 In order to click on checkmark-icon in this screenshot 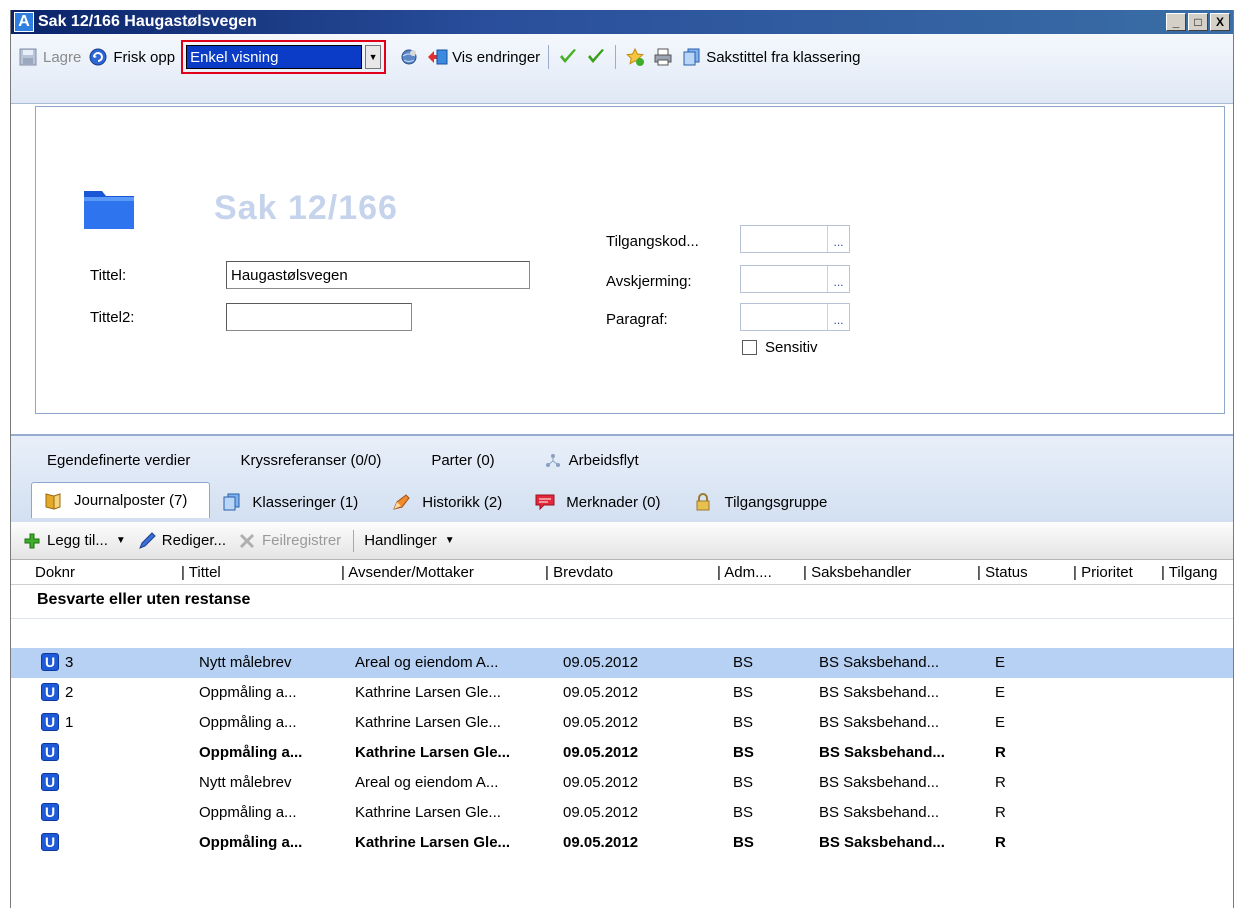, I will do `click(596, 57)`.